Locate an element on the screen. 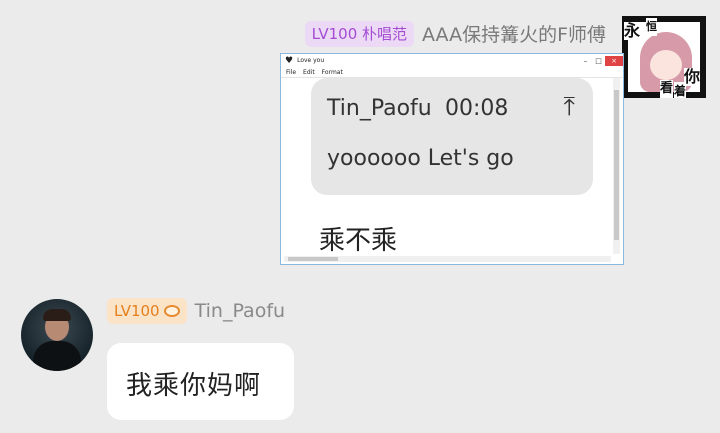 The height and width of the screenshot is (433, 720). avatar-hair is located at coordinates (57, 315).